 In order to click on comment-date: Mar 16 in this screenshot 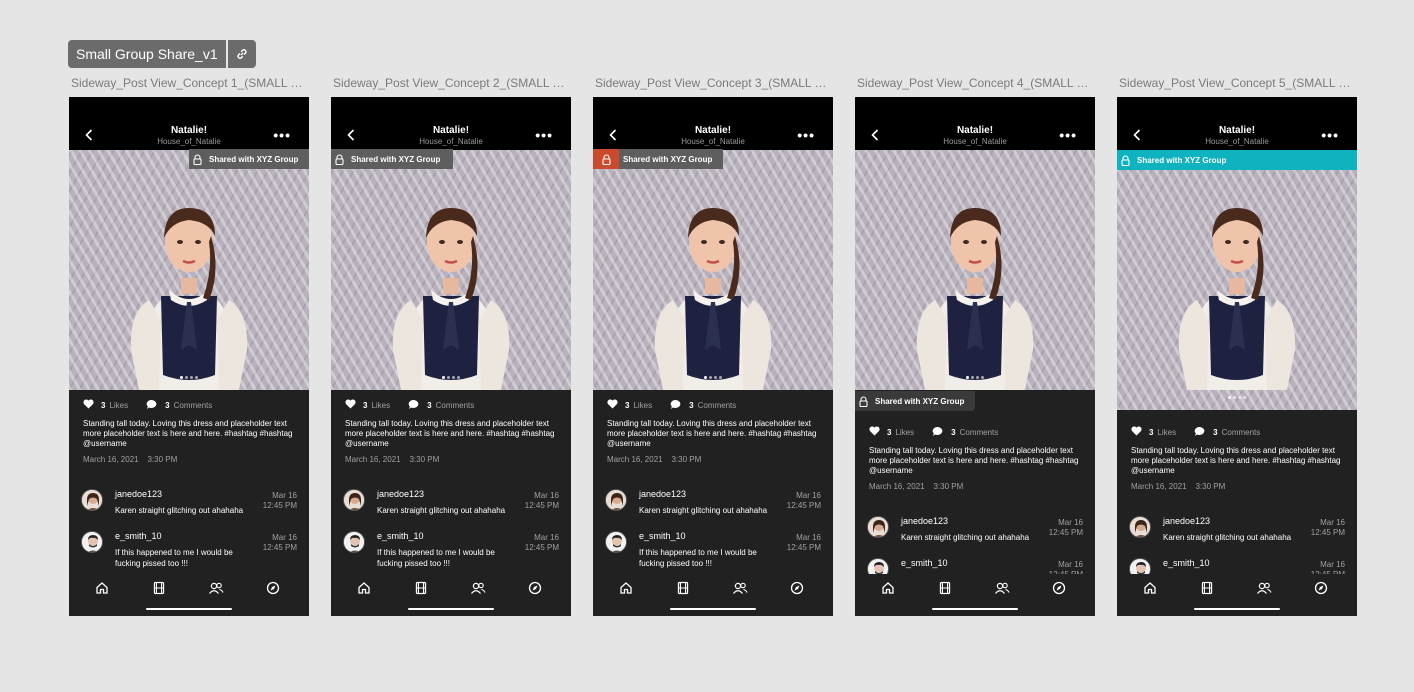, I will do `click(1332, 564)`.